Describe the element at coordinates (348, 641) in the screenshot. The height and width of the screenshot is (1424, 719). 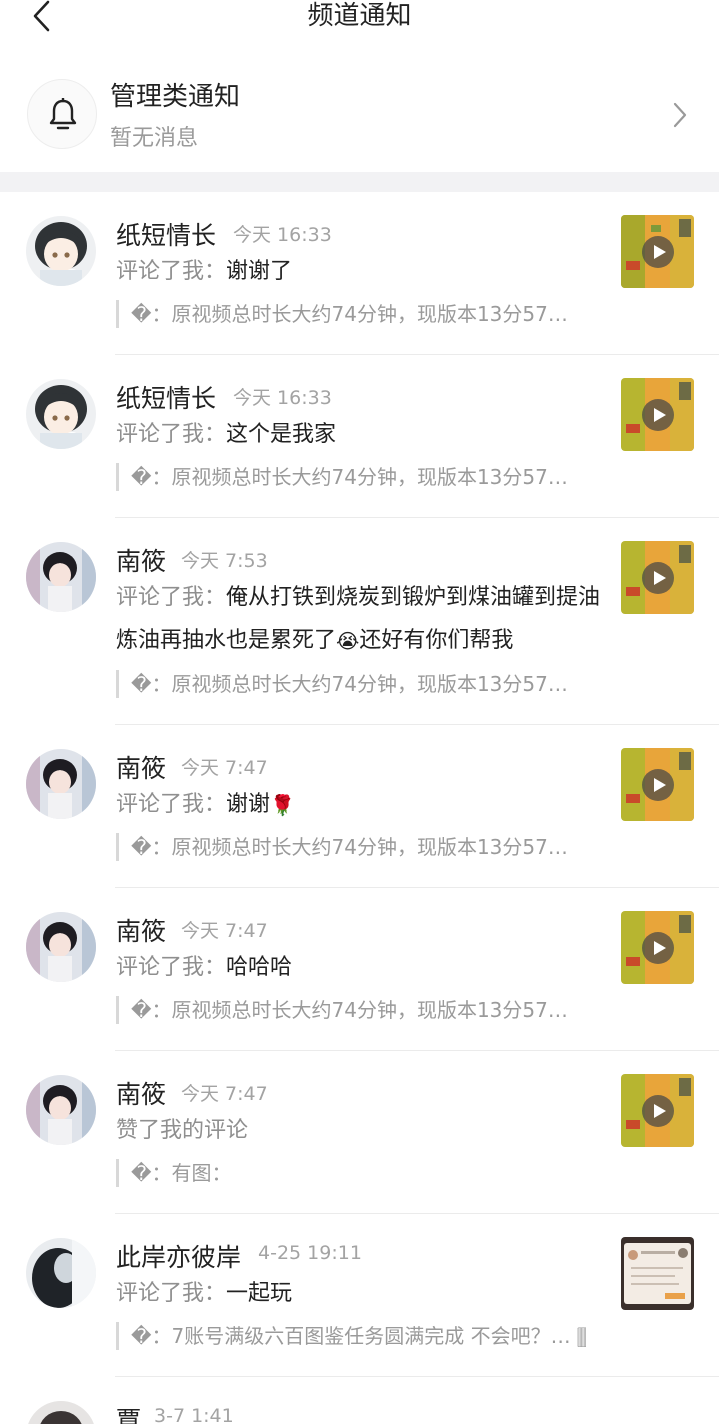
I see `crying-face-icon: 😭` at that location.